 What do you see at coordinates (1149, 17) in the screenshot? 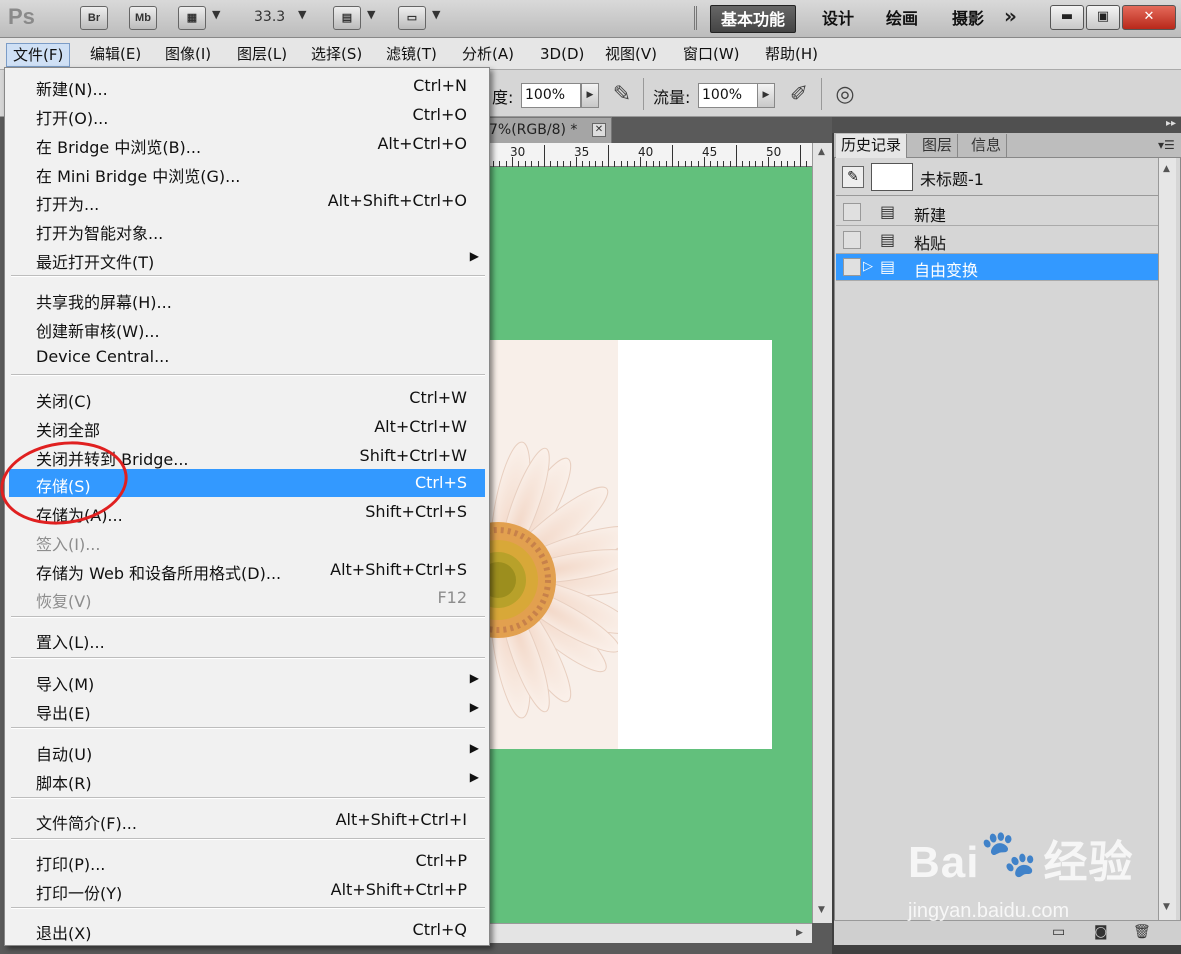
I see `close-button: ✕` at bounding box center [1149, 17].